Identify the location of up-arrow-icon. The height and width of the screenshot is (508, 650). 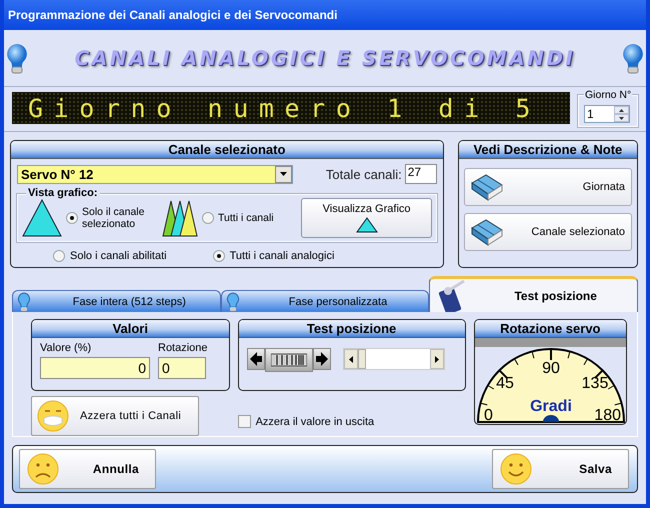
(621, 110).